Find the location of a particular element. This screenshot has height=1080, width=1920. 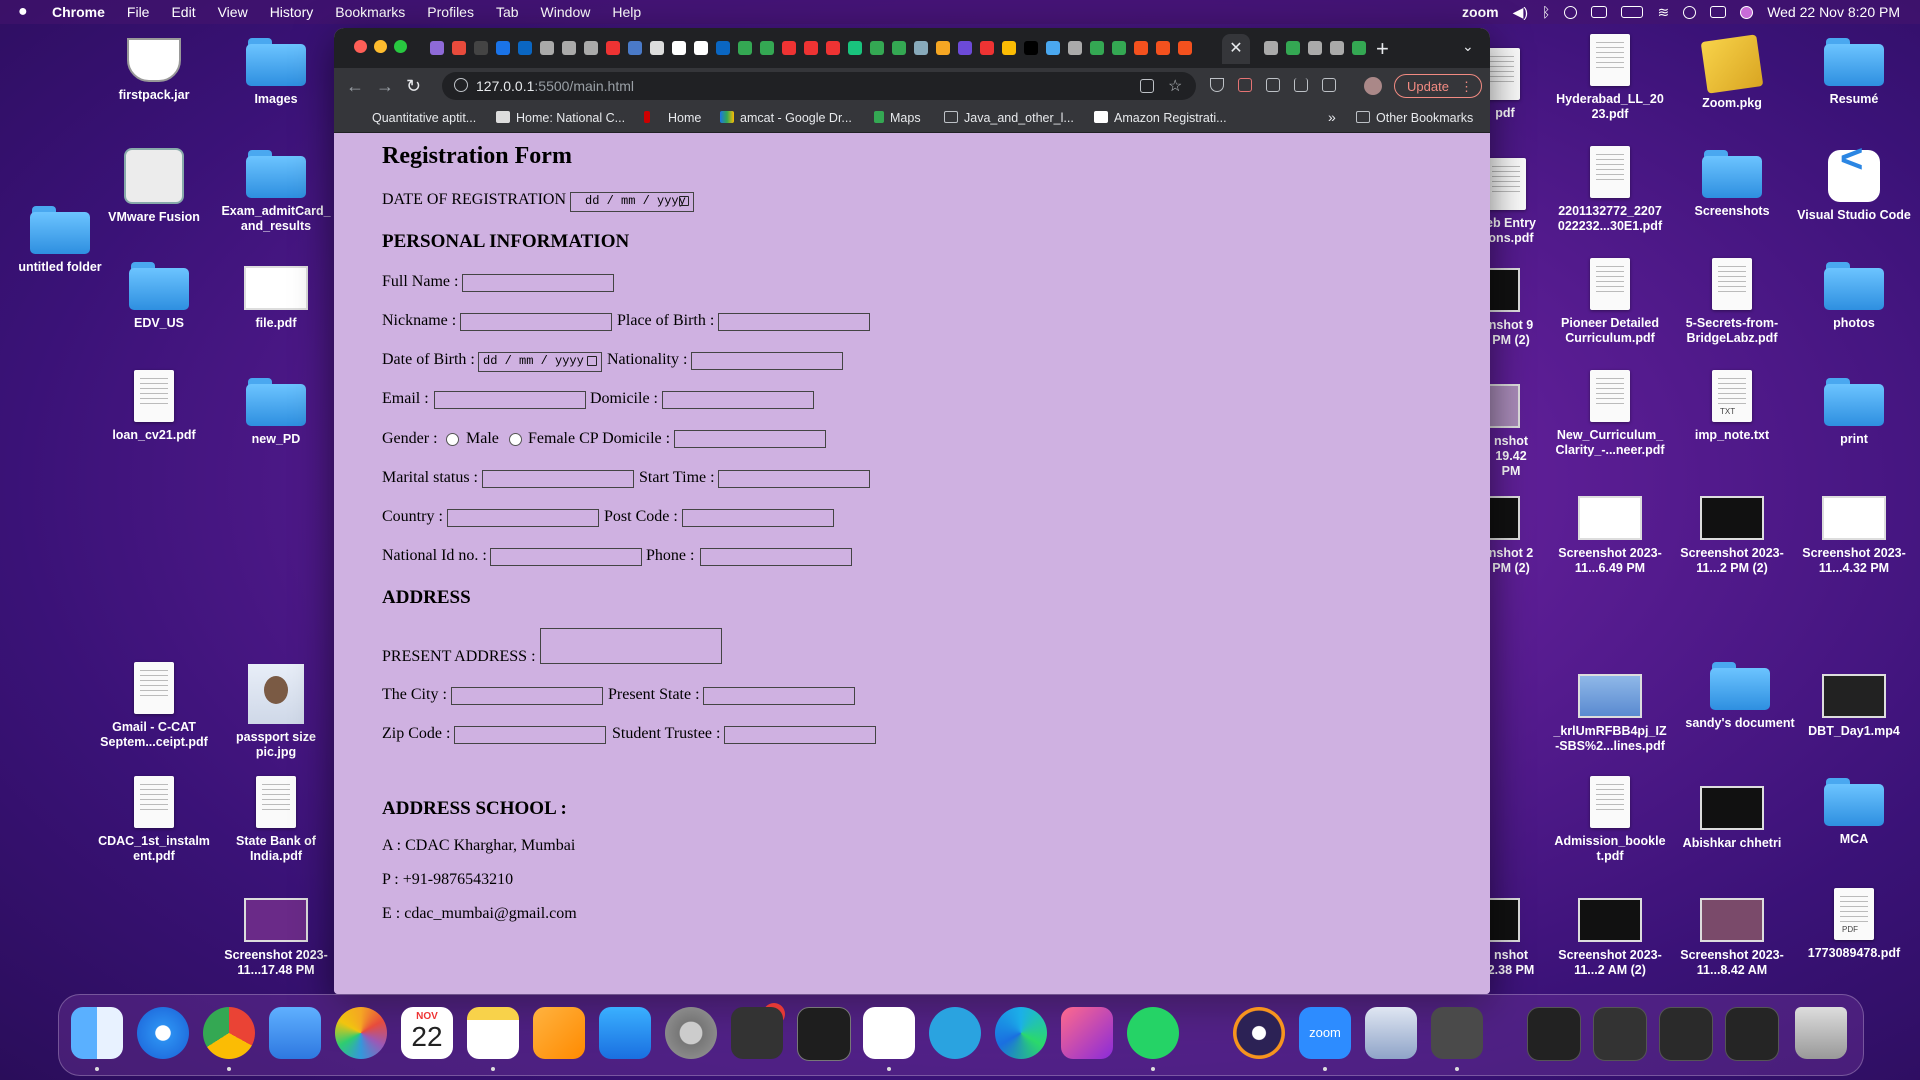

sublime-text-icon is located at coordinates (1457, 1033).